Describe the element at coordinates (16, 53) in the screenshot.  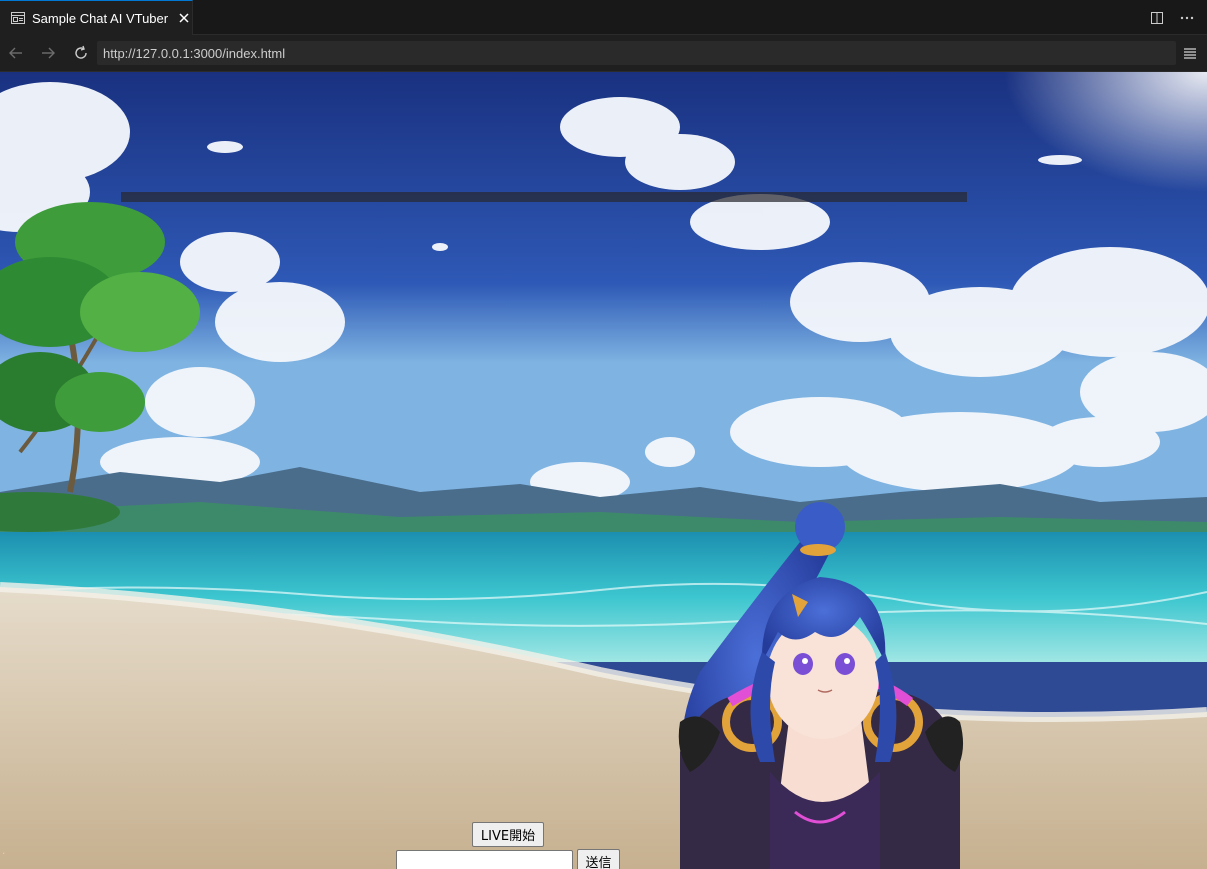
I see `arrow-left-icon` at that location.